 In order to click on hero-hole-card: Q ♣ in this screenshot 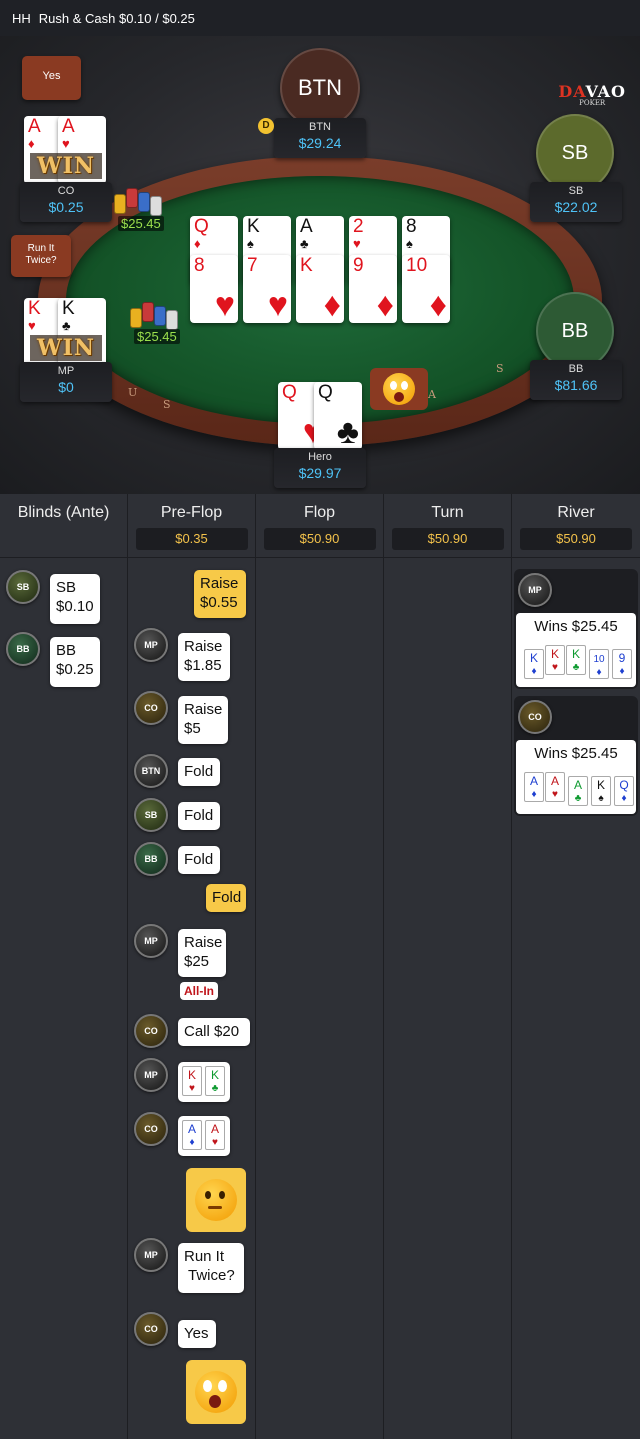, I will do `click(338, 416)`.